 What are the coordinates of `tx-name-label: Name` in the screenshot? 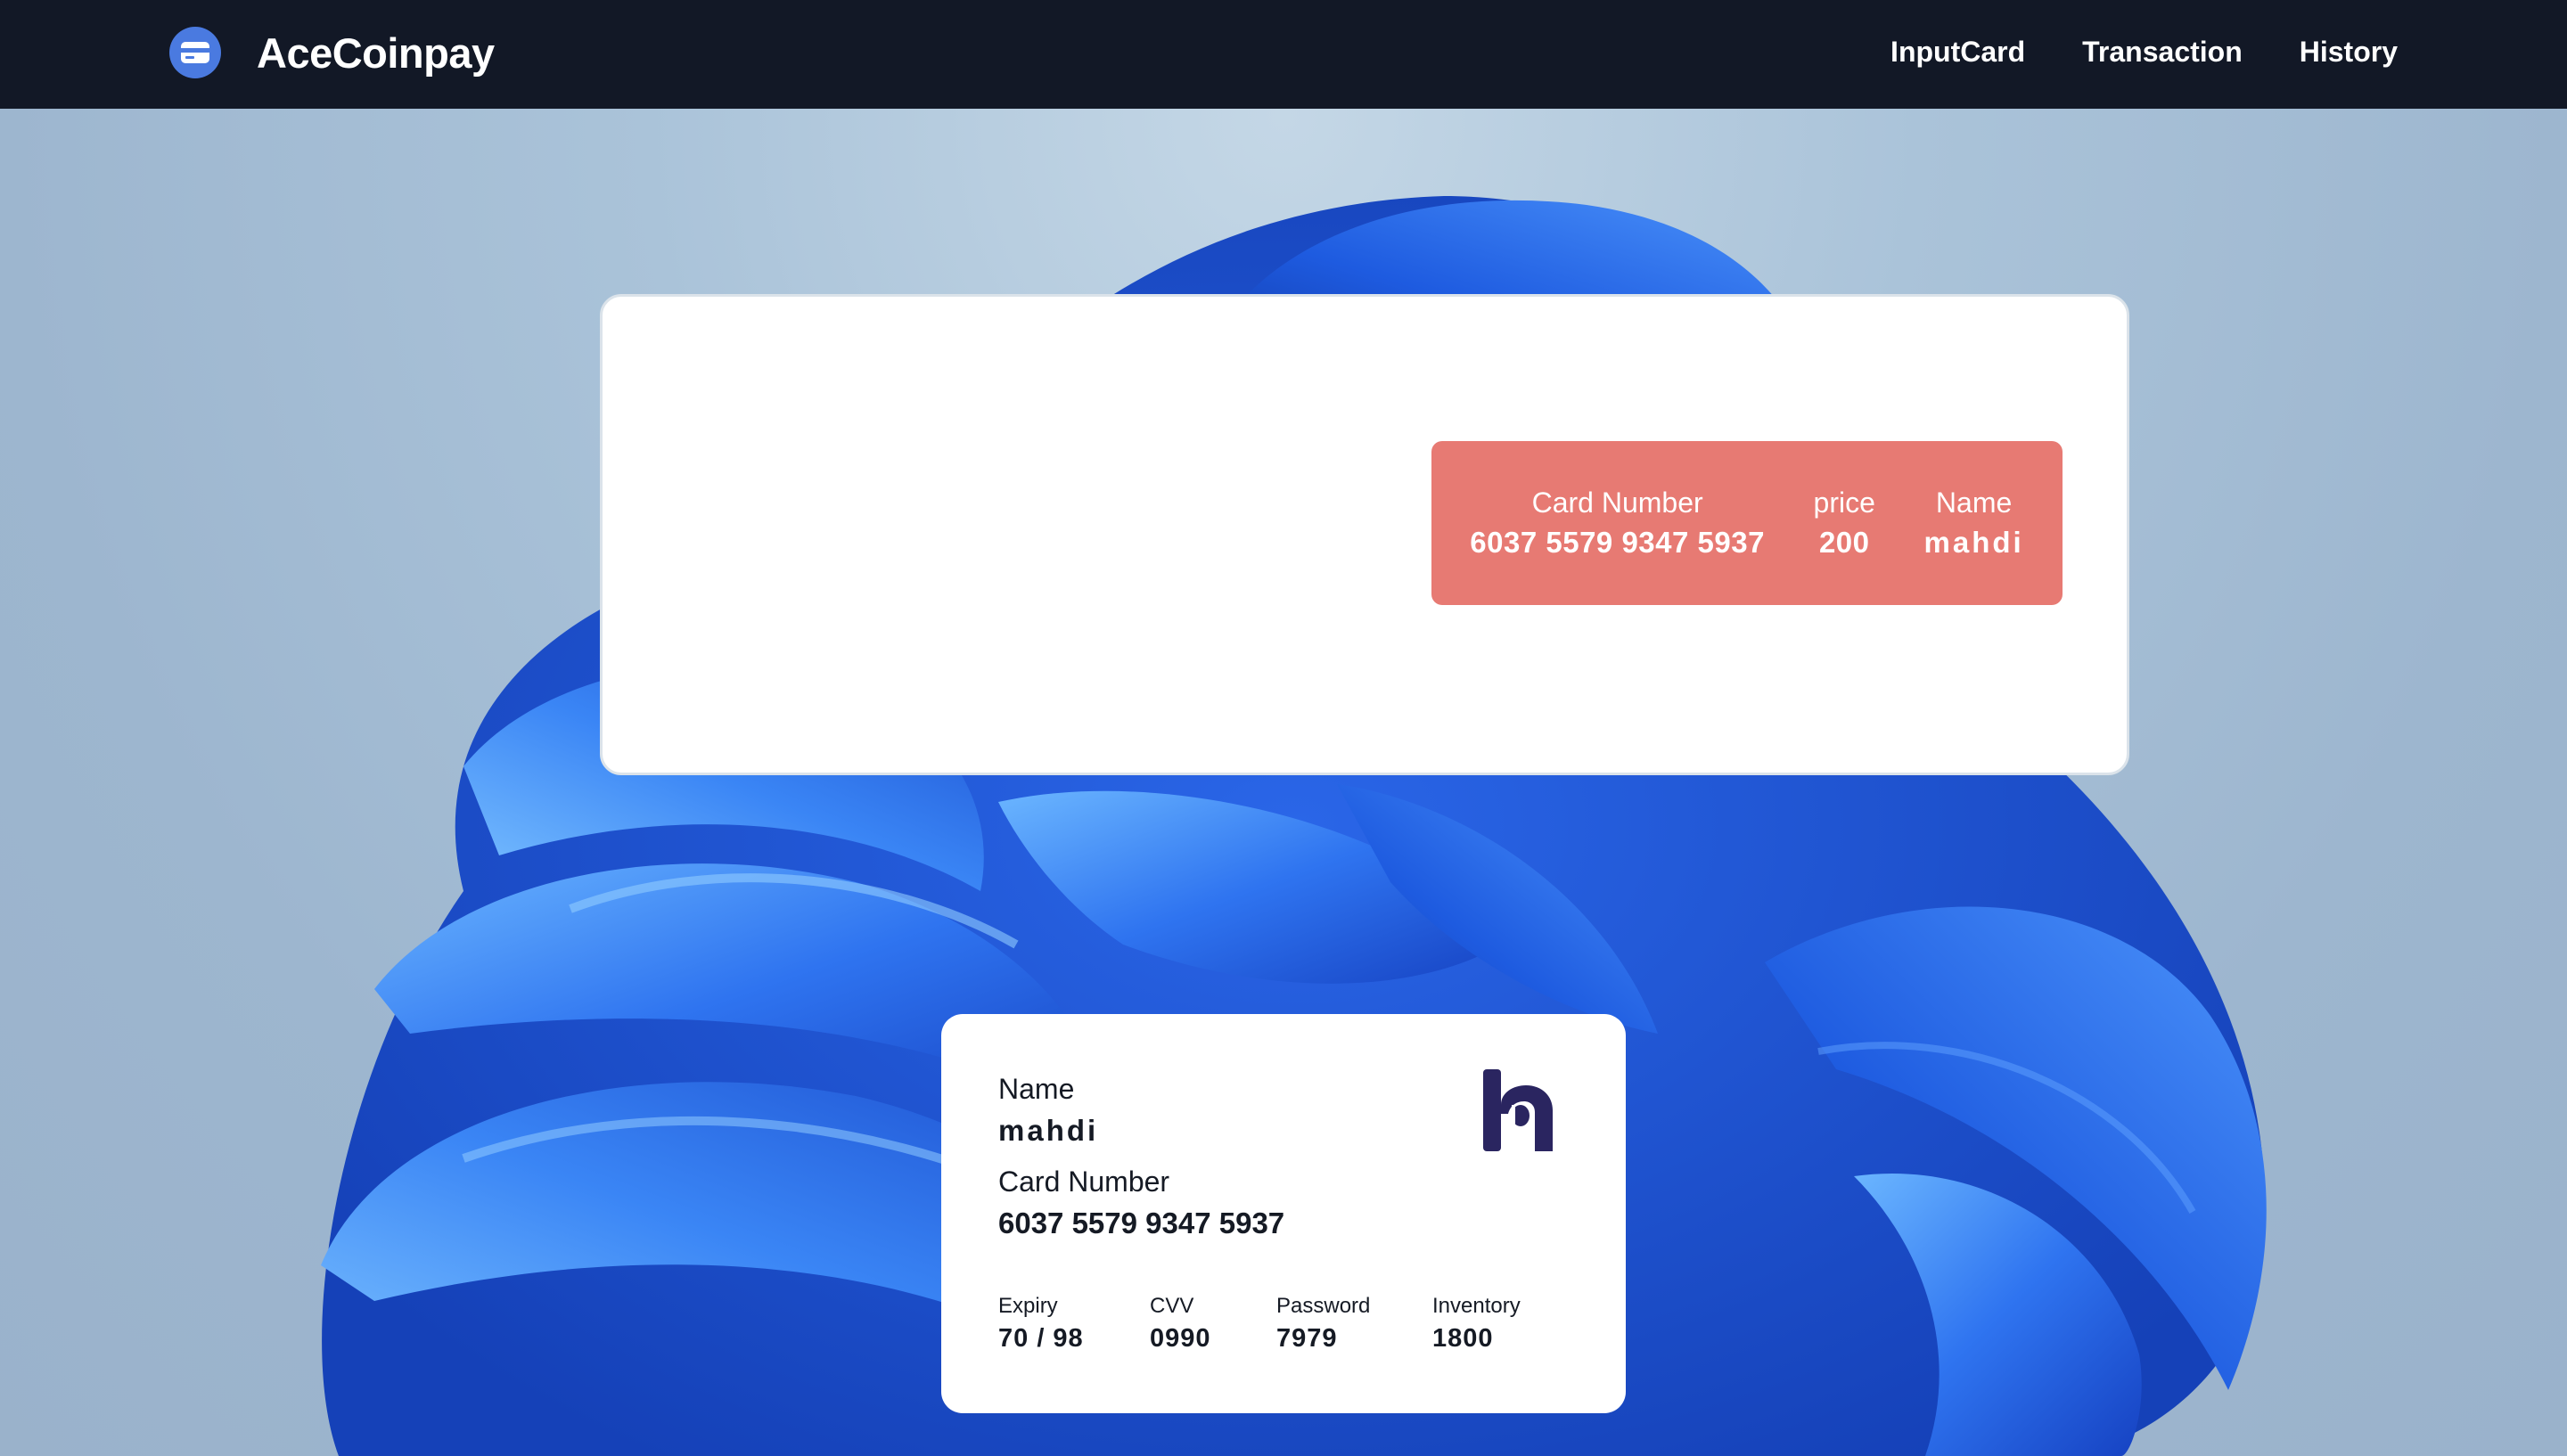 It's located at (1974, 503).